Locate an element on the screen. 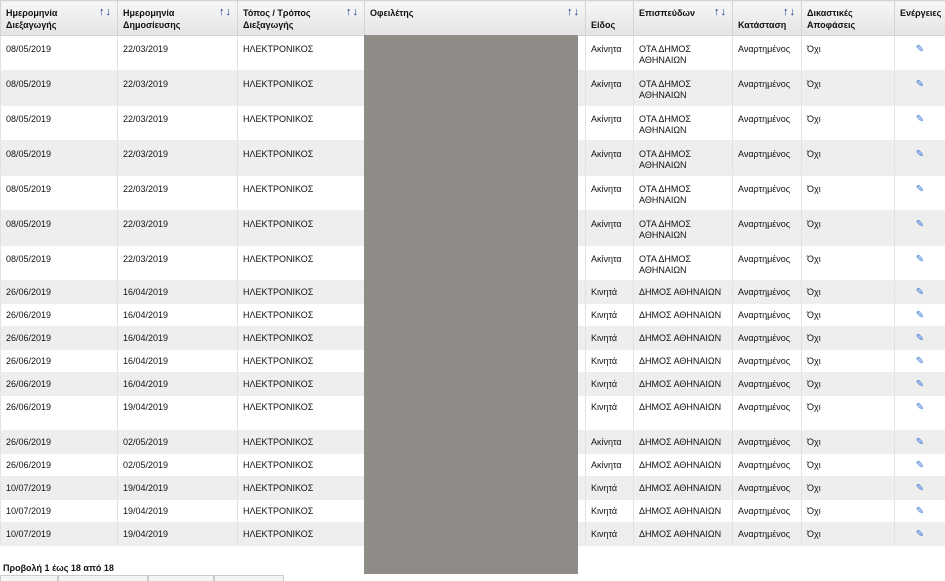 This screenshot has width=945, height=581. header-label: Δικαστικές Αποφάσεις is located at coordinates (831, 19).